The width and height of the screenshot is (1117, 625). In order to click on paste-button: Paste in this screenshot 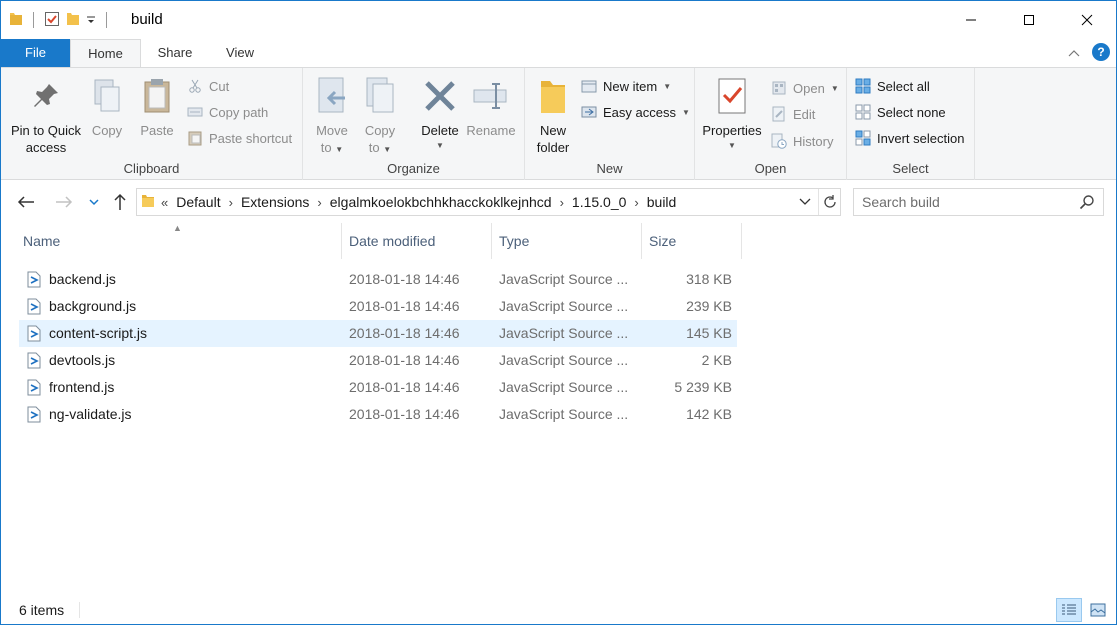, I will do `click(157, 106)`.